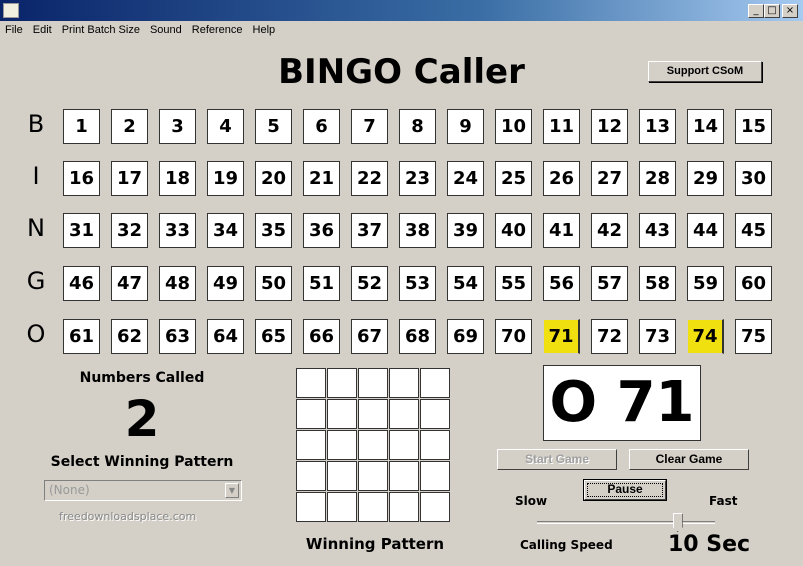 The height and width of the screenshot is (566, 803). Describe the element at coordinates (177, 178) in the screenshot. I see `number-cell-18: 18` at that location.